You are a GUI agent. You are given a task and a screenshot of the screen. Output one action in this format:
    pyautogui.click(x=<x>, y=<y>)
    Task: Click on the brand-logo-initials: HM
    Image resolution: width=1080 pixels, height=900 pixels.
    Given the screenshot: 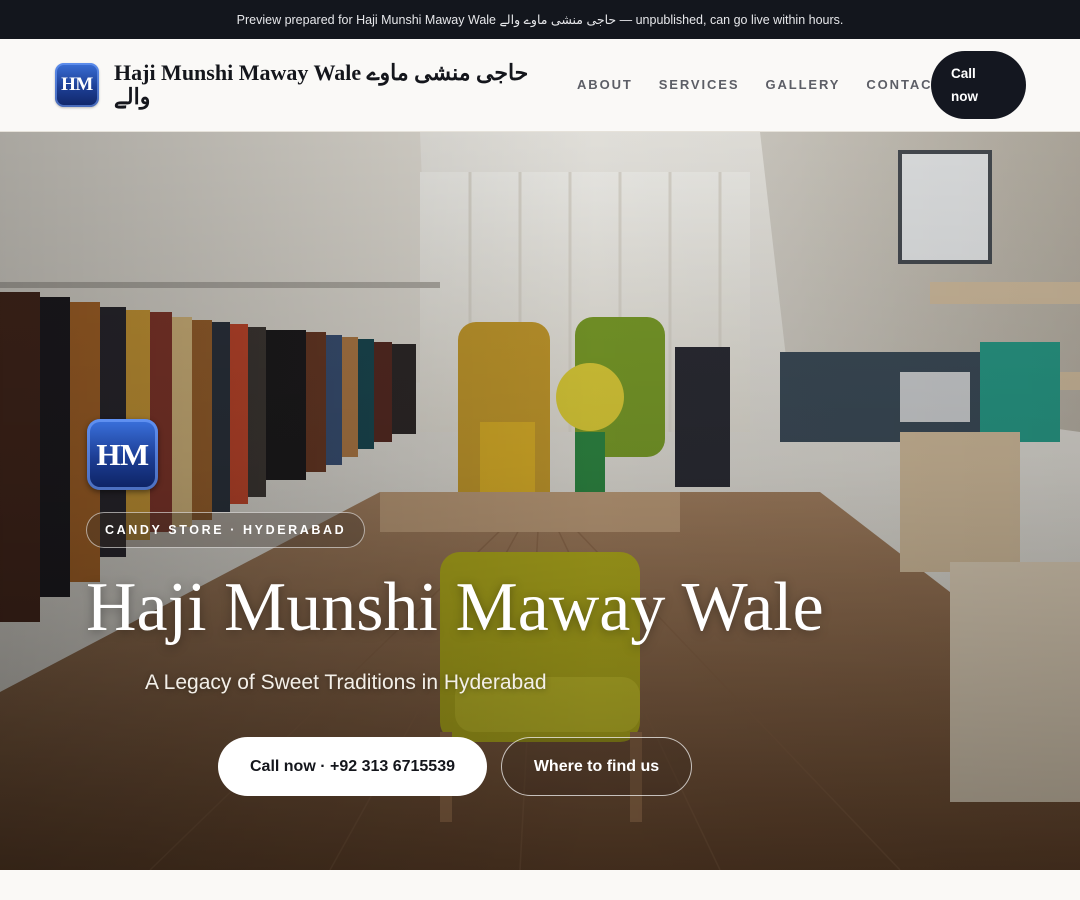 What is the action you would take?
    pyautogui.click(x=77, y=84)
    